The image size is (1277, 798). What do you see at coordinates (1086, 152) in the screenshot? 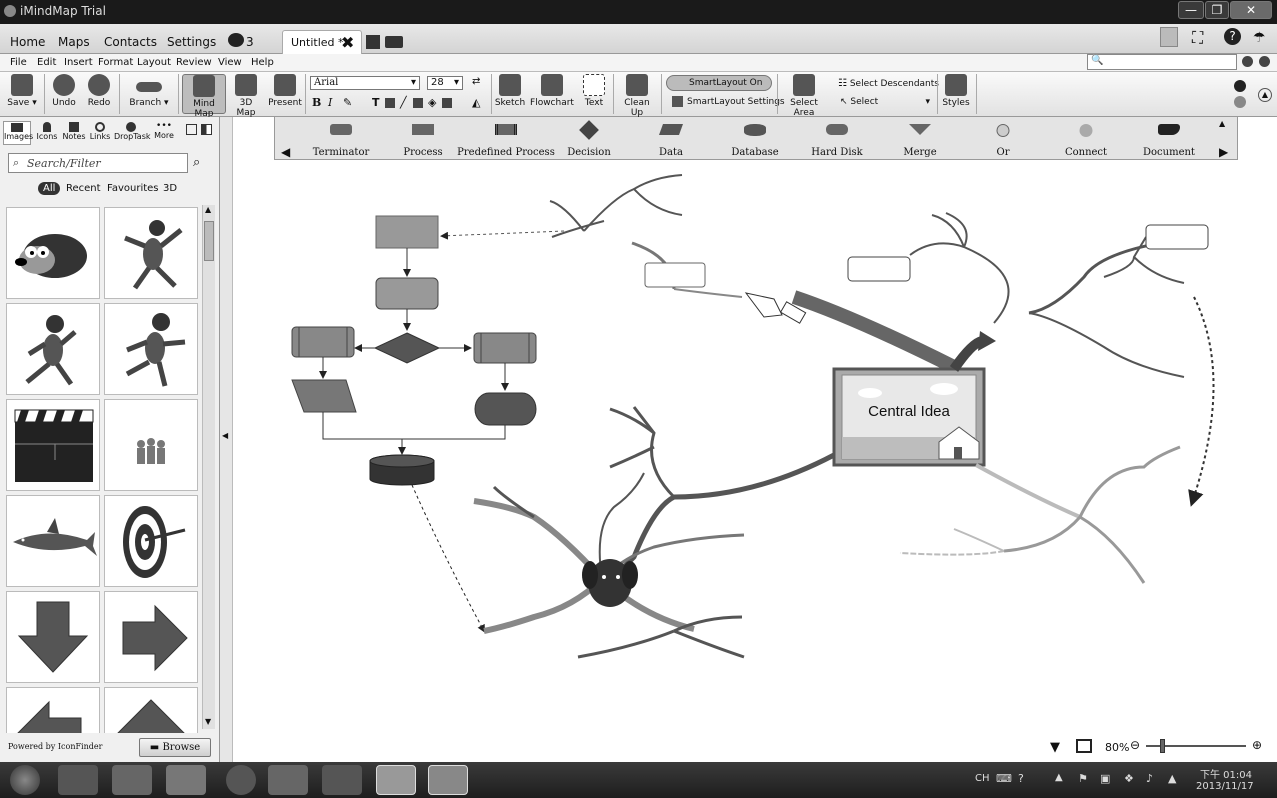
I see `shape-connect: Connect` at bounding box center [1086, 152].